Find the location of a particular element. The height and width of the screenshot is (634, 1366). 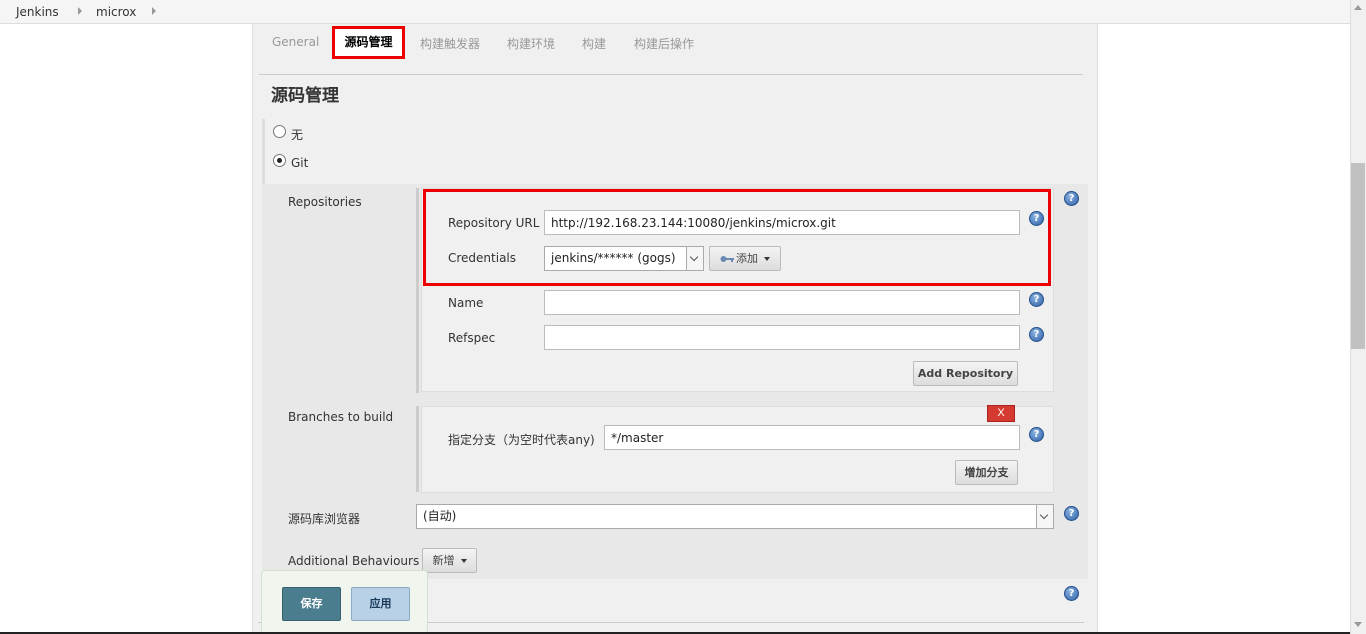

tab-build-environment: 构建环境 is located at coordinates (531, 43).